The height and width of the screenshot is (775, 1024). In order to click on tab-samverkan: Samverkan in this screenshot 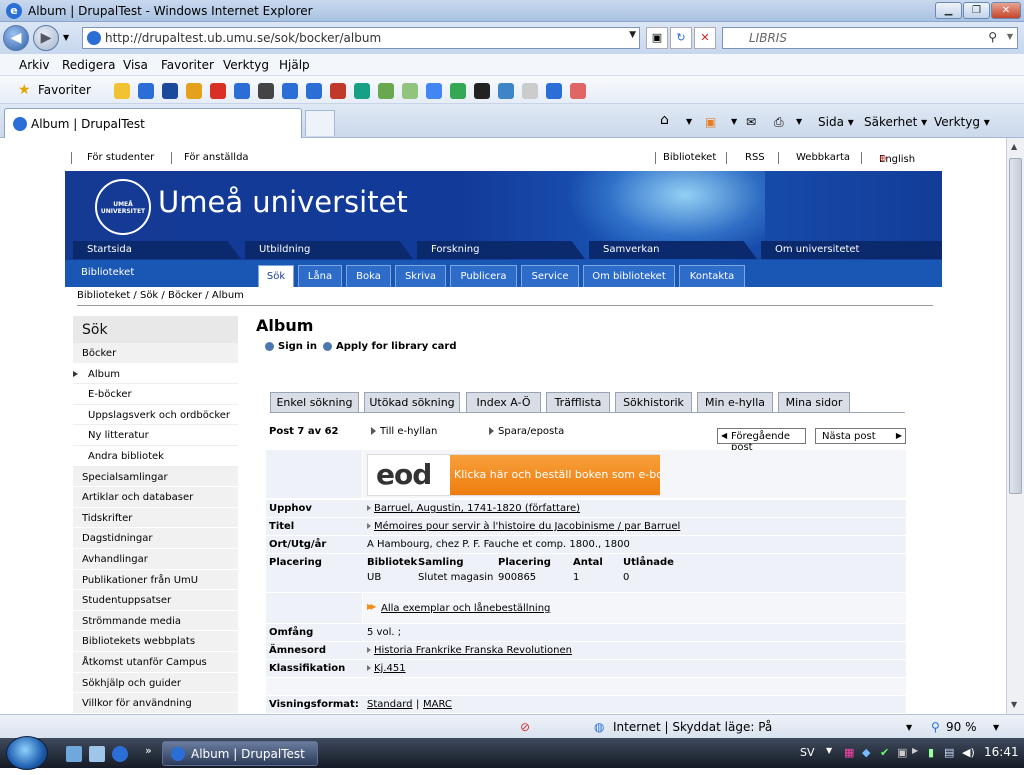, I will do `click(673, 250)`.